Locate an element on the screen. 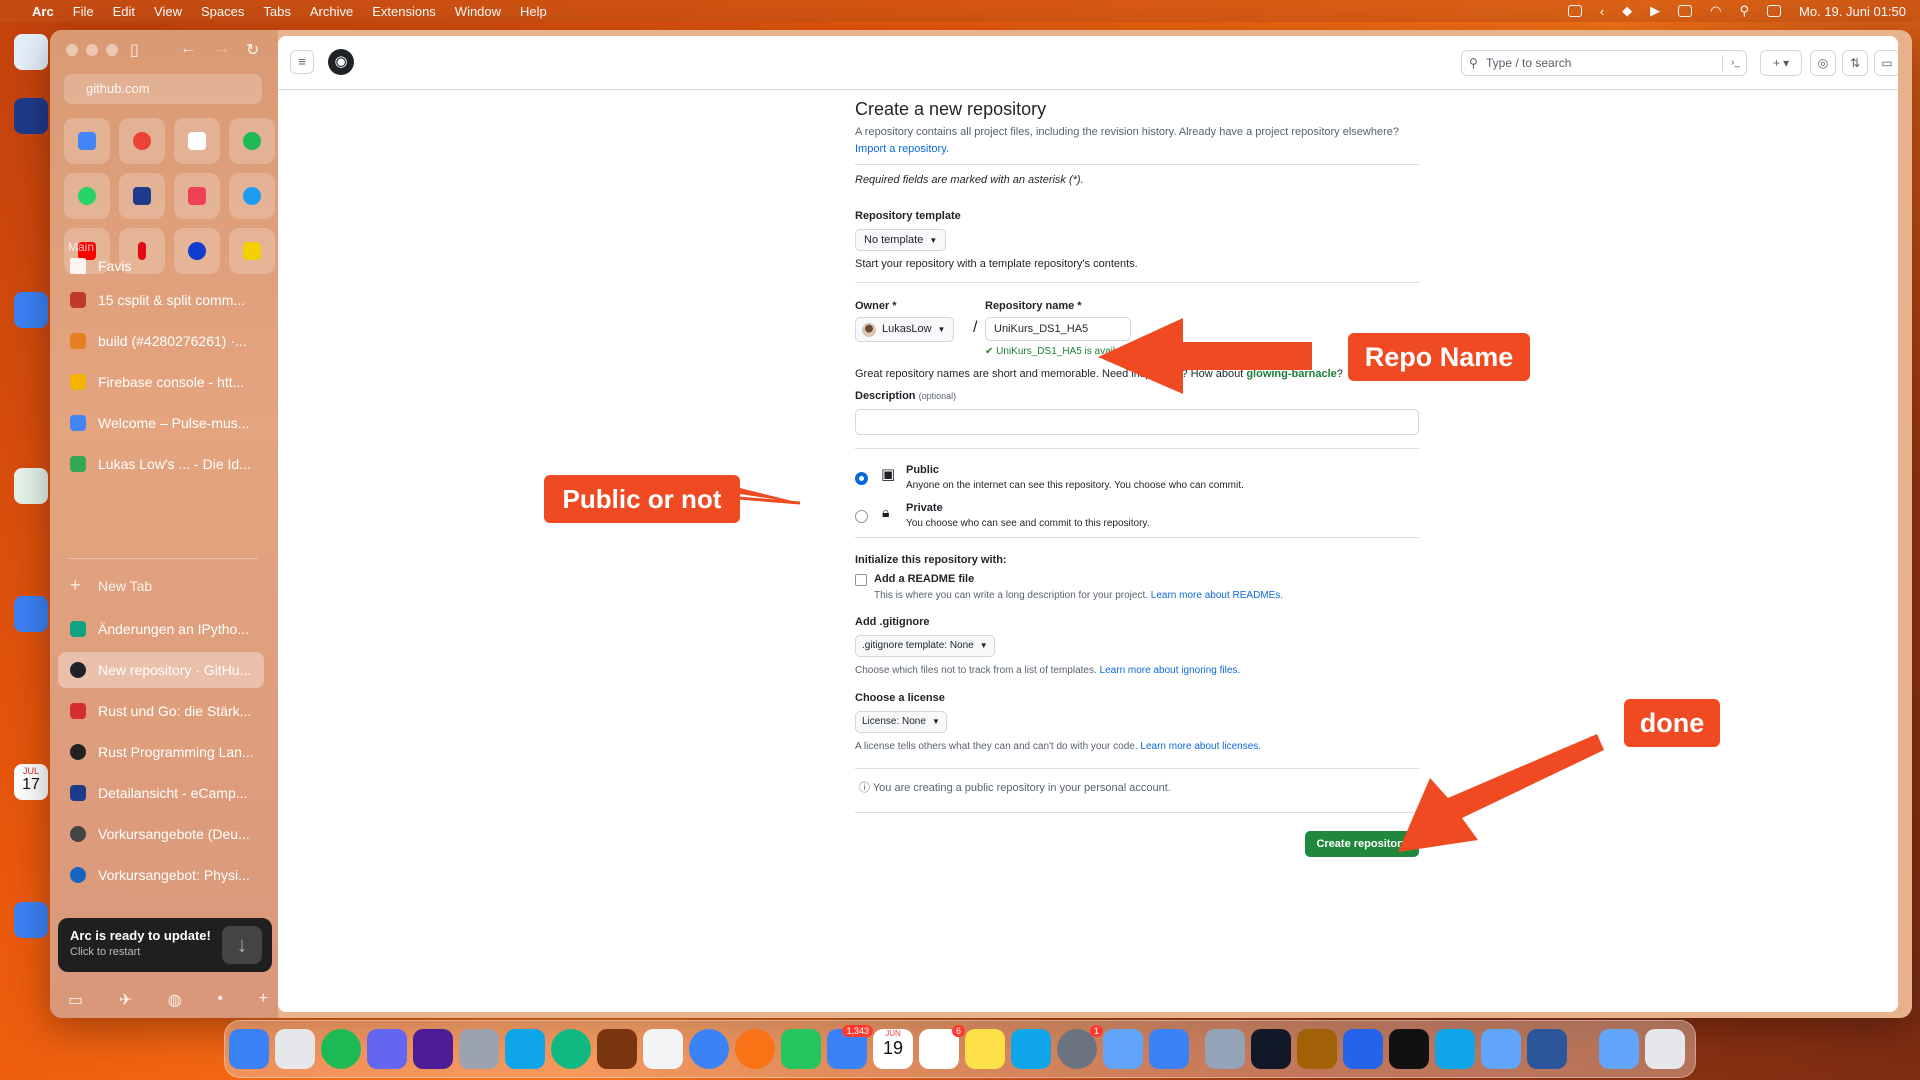  reminders-badge: 6 is located at coordinates (958, 1031).